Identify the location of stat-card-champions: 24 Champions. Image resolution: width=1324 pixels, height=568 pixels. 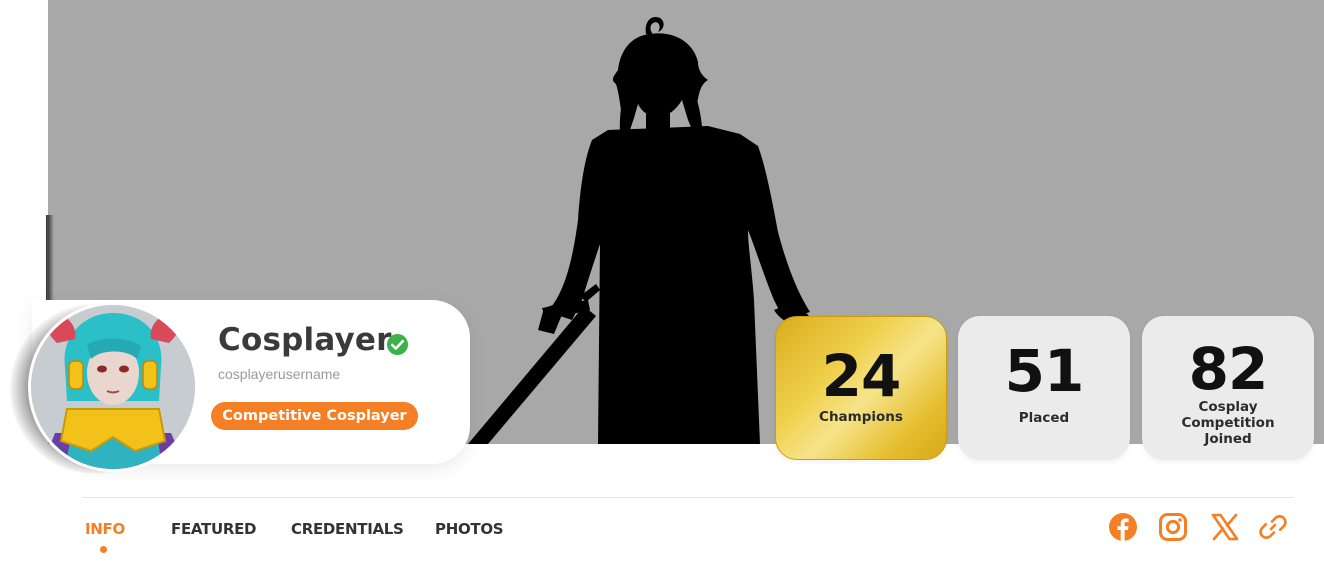
(861, 388).